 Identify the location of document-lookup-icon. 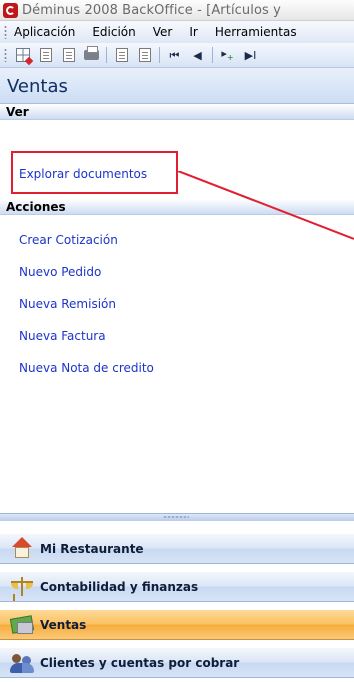
(45, 55).